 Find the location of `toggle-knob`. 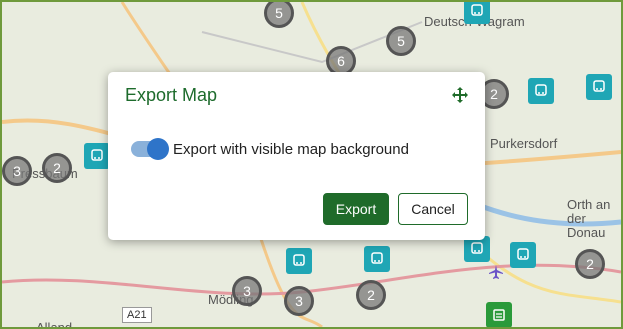

toggle-knob is located at coordinates (158, 149).